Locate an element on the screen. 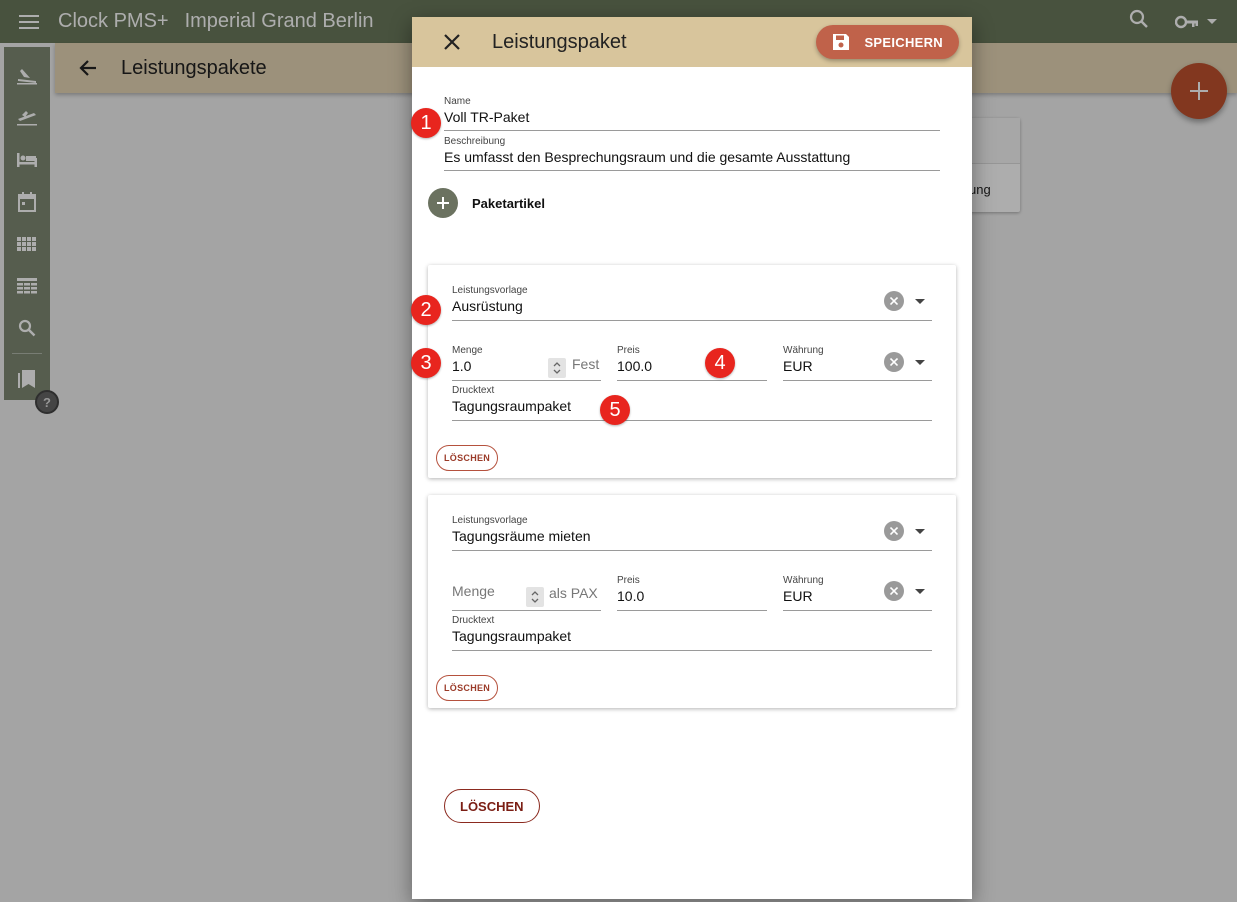 This screenshot has width=1237, height=902. annotation-marker: 4 is located at coordinates (720, 363).